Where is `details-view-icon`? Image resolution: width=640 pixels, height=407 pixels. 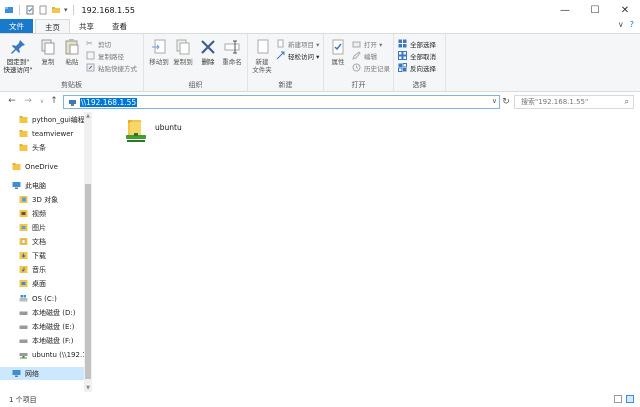 details-view-icon is located at coordinates (618, 399).